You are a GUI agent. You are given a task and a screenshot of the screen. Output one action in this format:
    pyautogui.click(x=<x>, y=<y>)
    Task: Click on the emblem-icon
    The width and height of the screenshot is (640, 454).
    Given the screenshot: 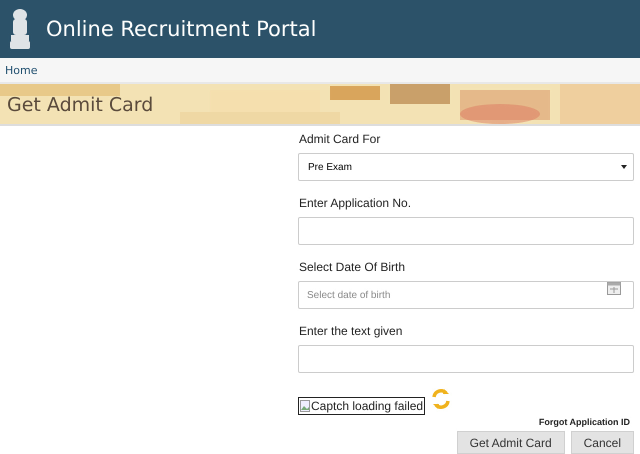 What is the action you would take?
    pyautogui.click(x=20, y=29)
    